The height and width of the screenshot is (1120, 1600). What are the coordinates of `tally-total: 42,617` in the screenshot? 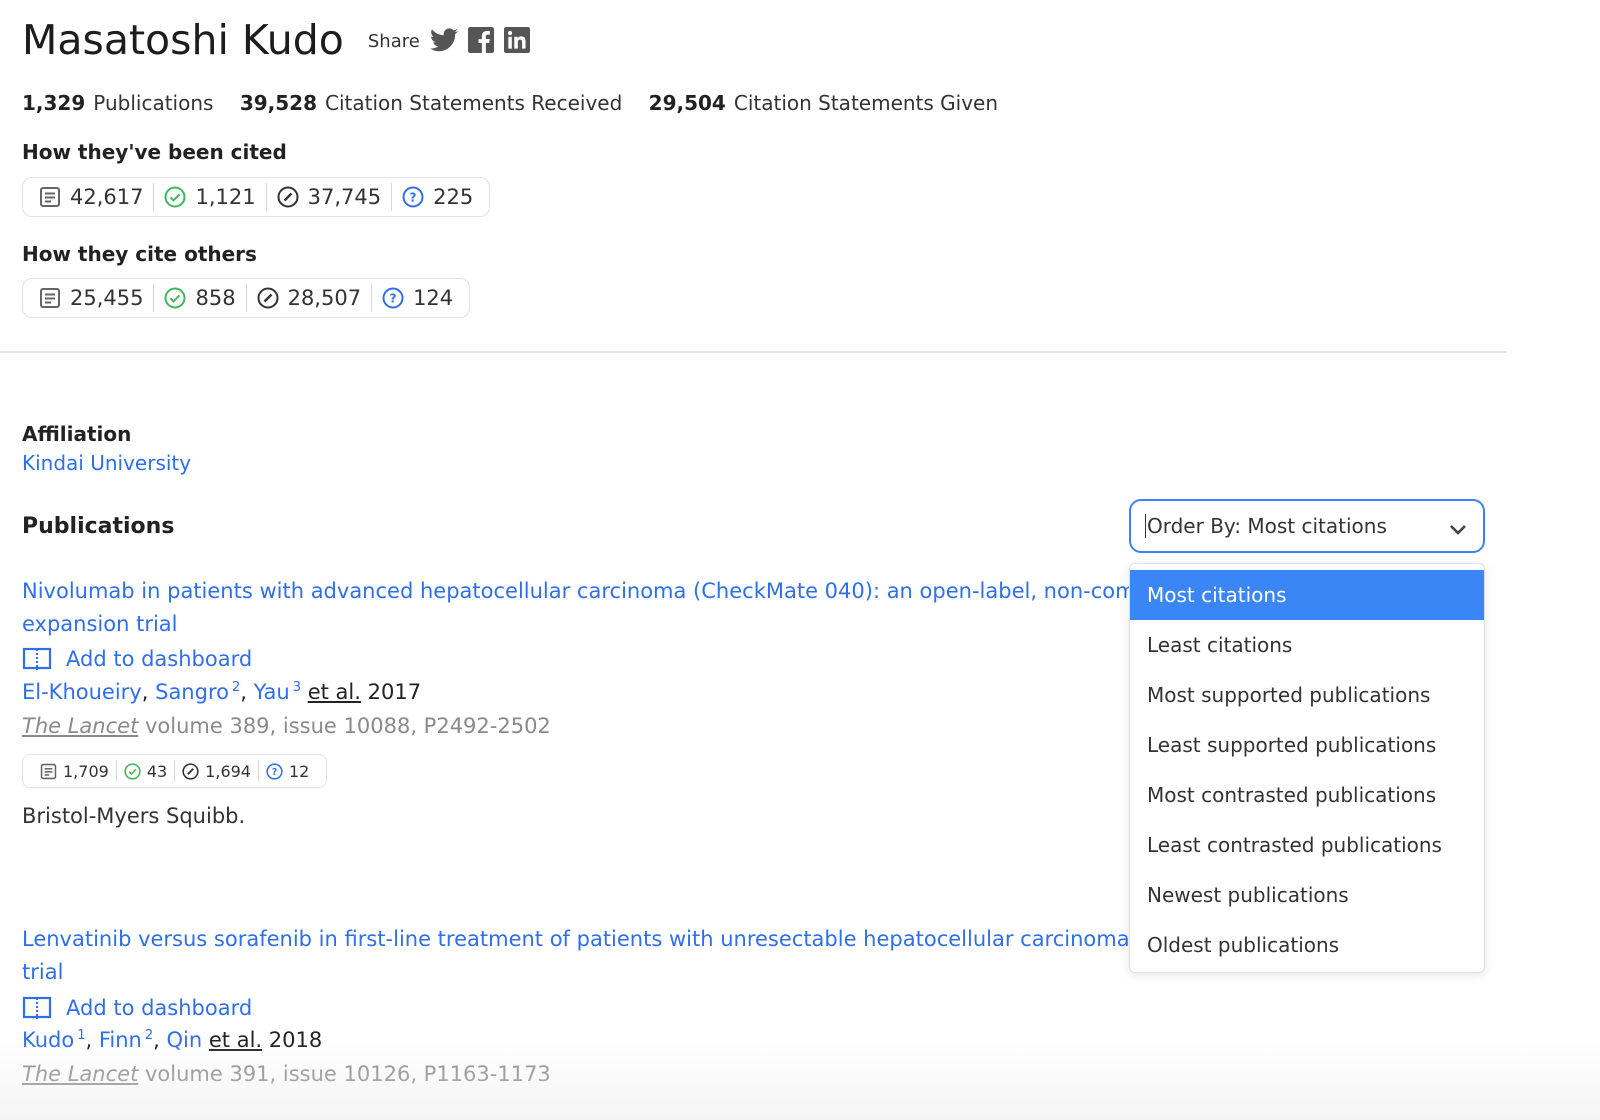 It's located at (95, 197).